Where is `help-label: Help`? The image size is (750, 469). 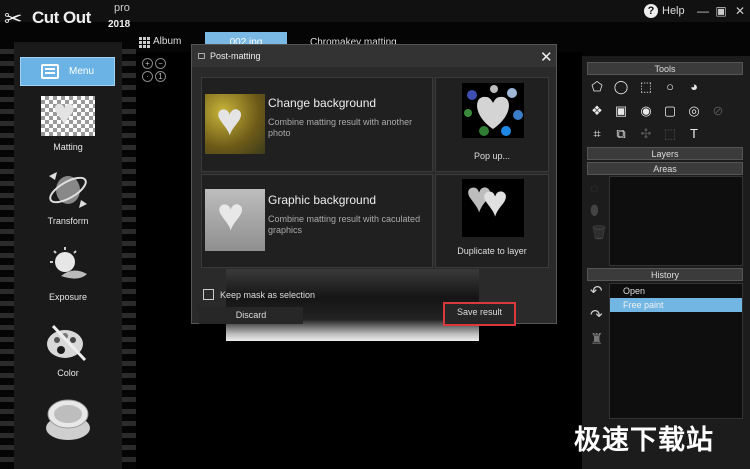 help-label: Help is located at coordinates (673, 11).